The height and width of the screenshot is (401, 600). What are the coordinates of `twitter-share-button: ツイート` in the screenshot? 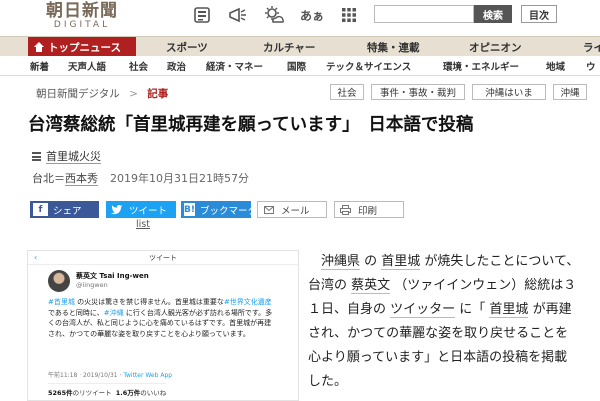 It's located at (141, 209).